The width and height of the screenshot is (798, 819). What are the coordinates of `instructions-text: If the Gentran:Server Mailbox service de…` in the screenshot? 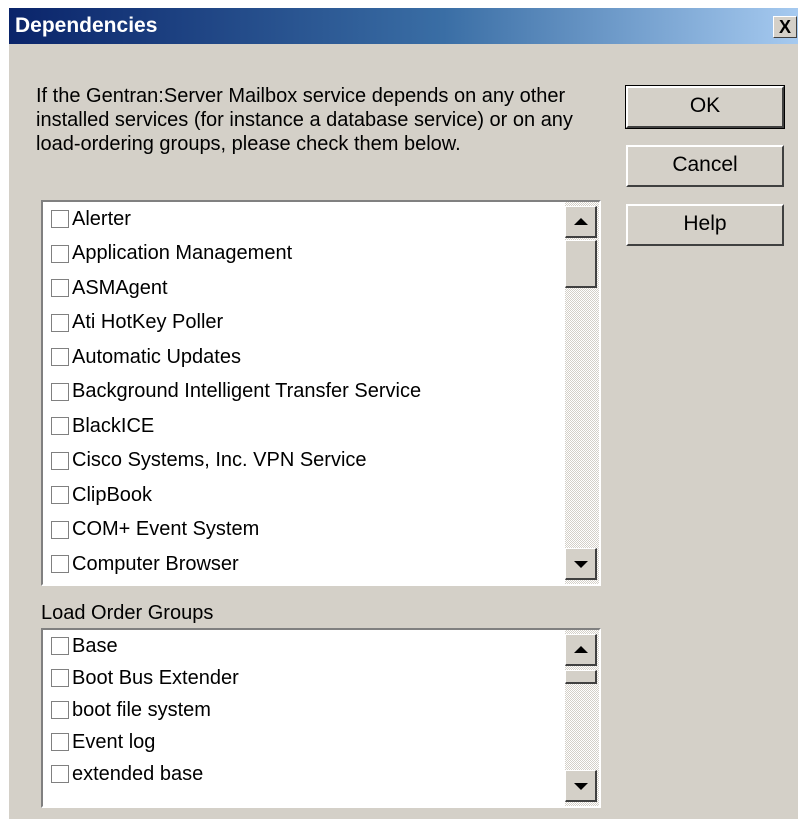 It's located at (304, 120).